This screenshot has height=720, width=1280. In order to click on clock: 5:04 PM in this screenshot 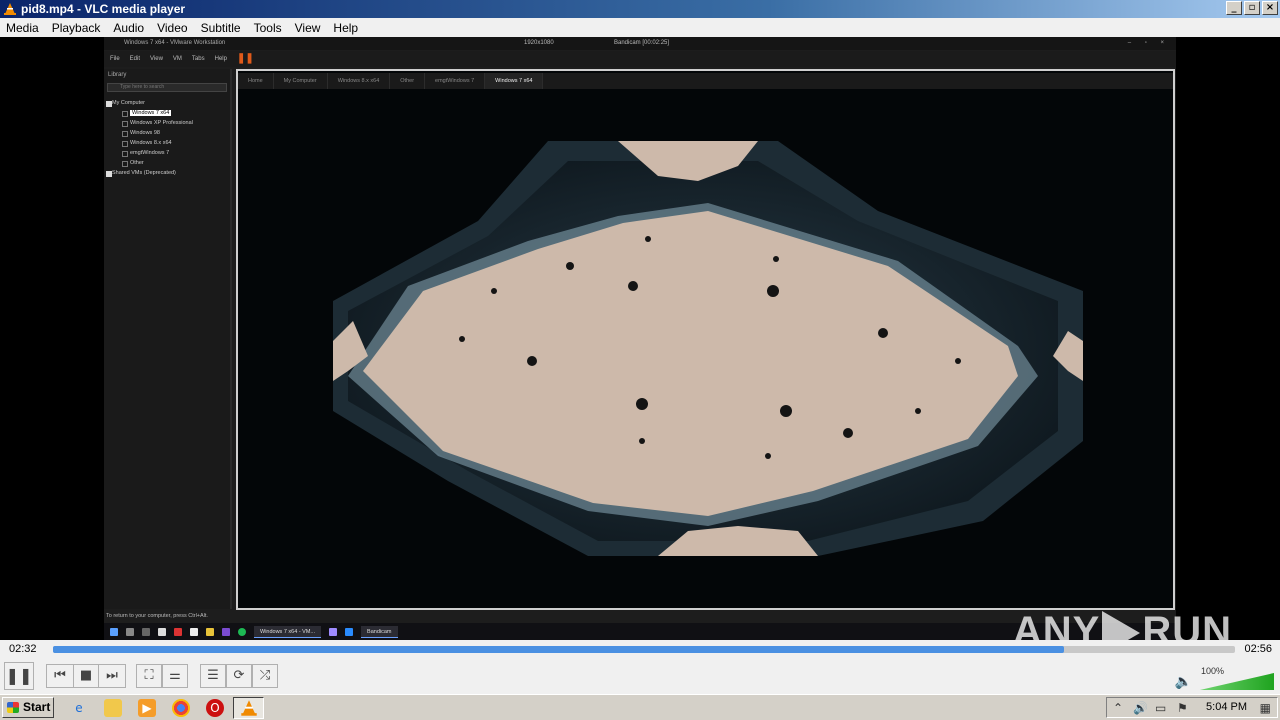, I will do `click(1226, 707)`.